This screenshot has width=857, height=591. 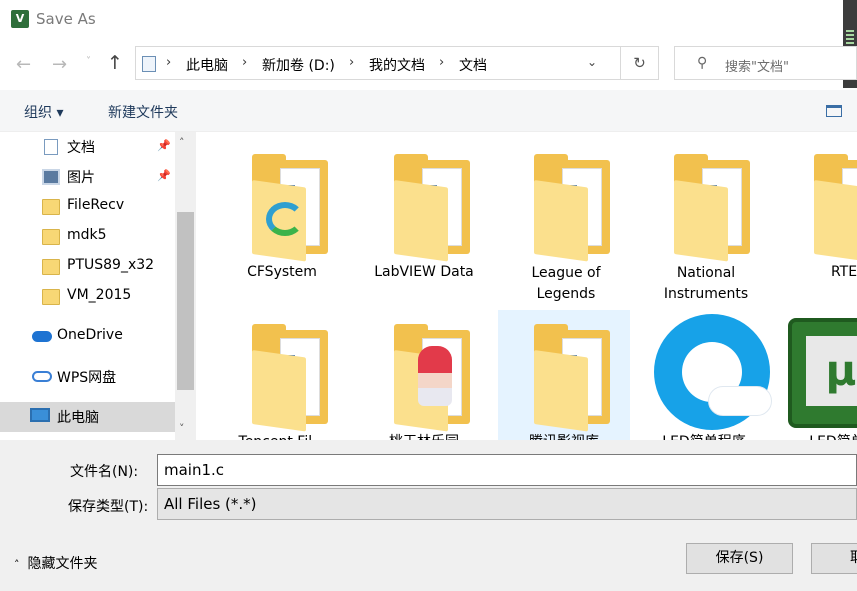 What do you see at coordinates (566, 283) in the screenshot?
I see `folder-name: League of Legends` at bounding box center [566, 283].